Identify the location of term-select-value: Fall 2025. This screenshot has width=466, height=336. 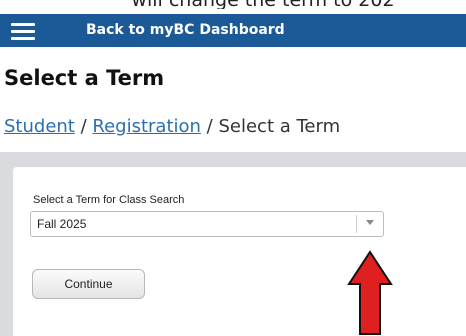
(62, 224).